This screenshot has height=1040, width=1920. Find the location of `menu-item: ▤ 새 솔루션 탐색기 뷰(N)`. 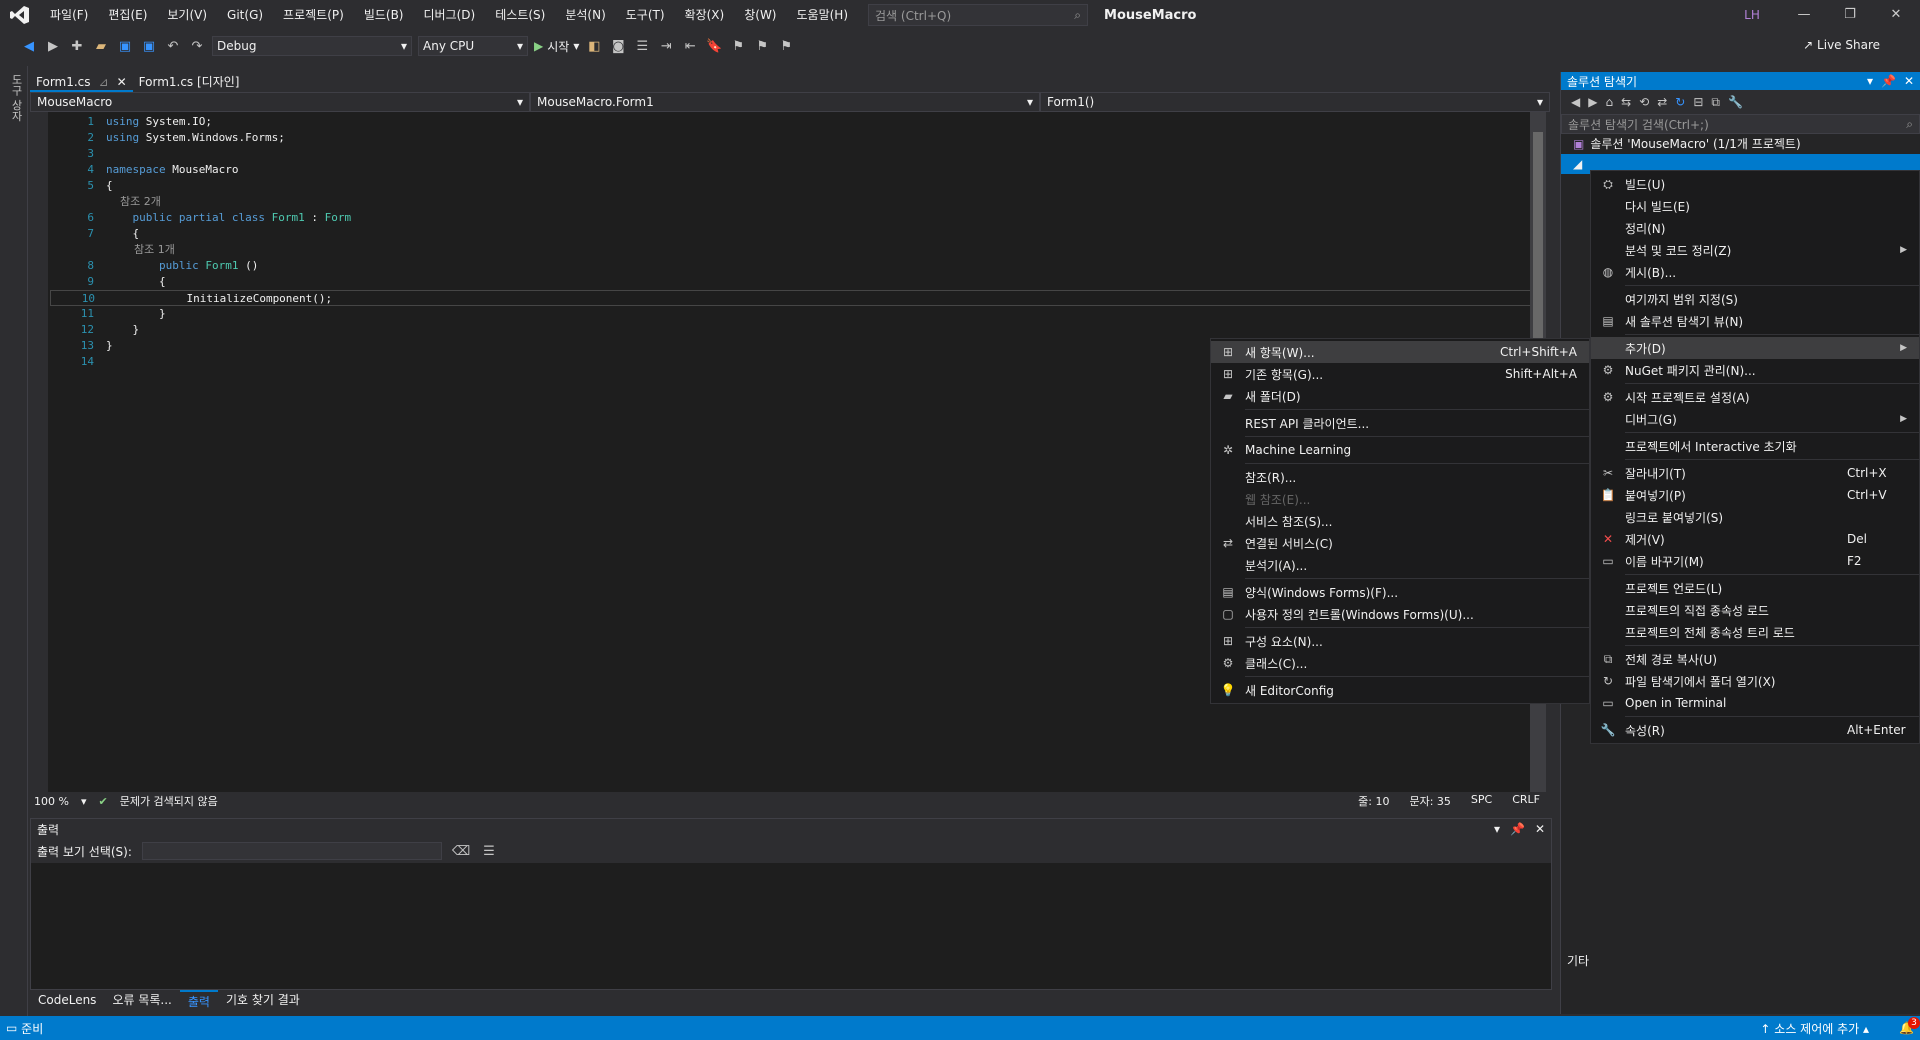

menu-item: ▤ 새 솔루션 탐색기 뷰(N) is located at coordinates (1755, 321).